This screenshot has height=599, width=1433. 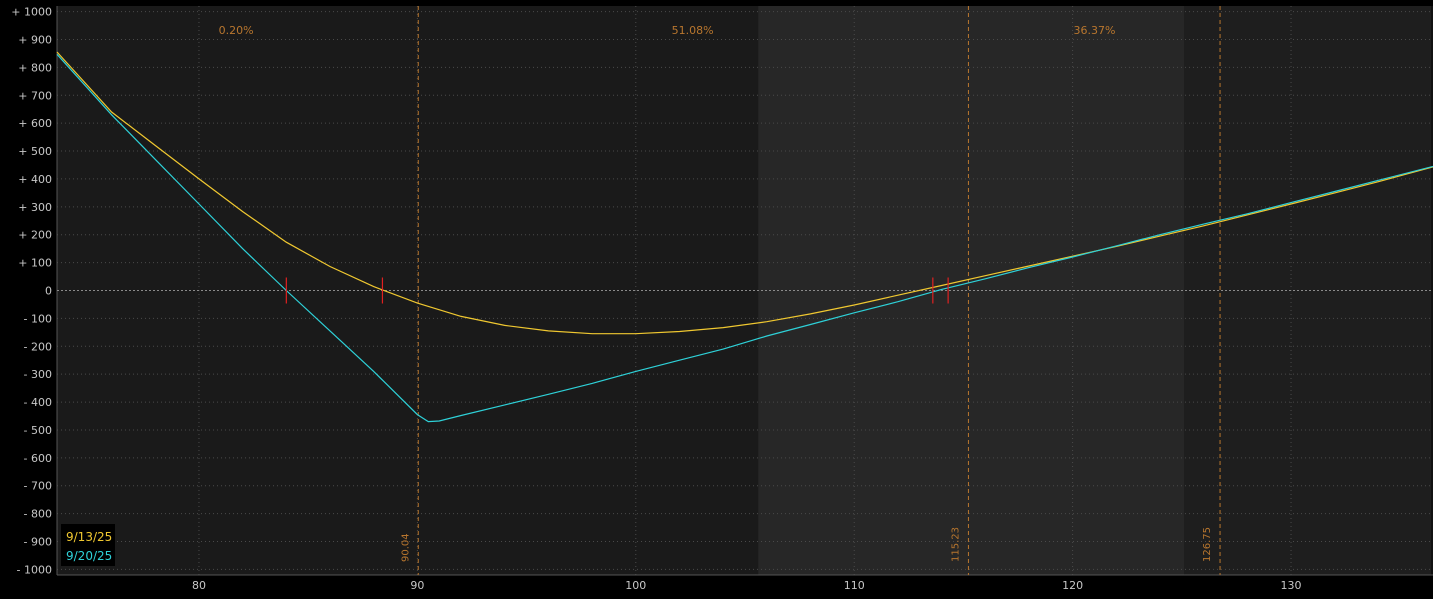 What do you see at coordinates (1072, 585) in the screenshot?
I see `x-tick-label: 120` at bounding box center [1072, 585].